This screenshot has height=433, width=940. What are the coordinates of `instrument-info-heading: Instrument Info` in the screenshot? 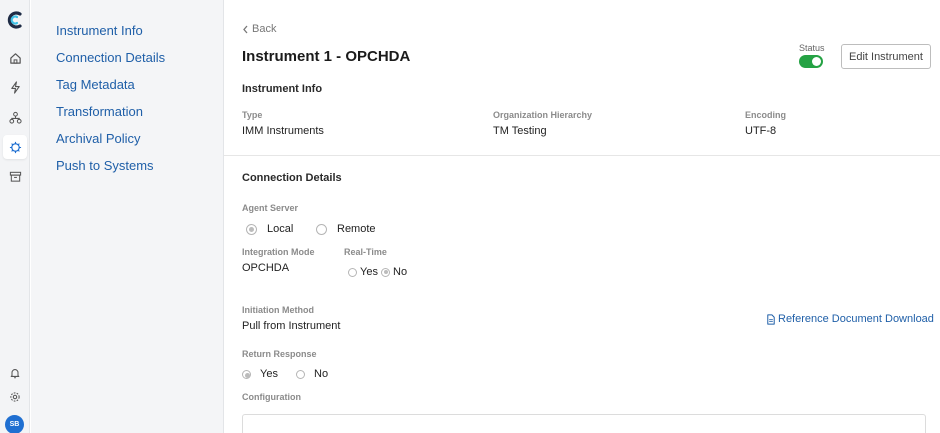 It's located at (282, 89).